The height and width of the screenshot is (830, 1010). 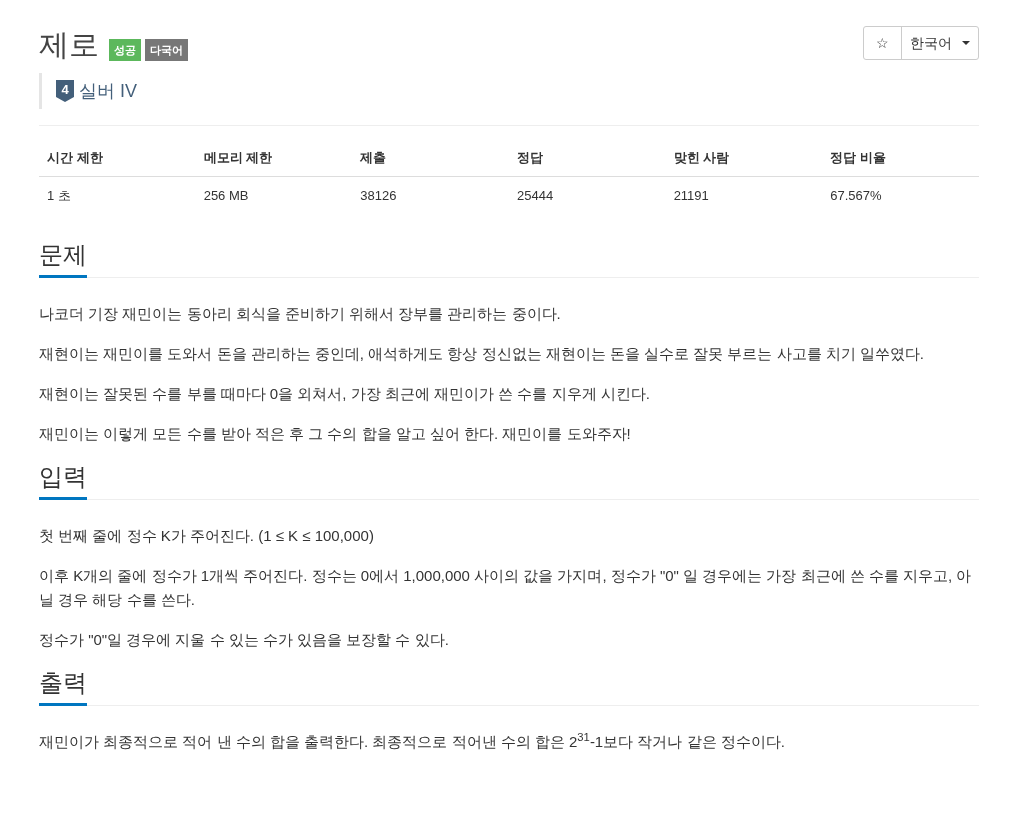 What do you see at coordinates (274, 195) in the screenshot?
I see `table-cell: 256 MB` at bounding box center [274, 195].